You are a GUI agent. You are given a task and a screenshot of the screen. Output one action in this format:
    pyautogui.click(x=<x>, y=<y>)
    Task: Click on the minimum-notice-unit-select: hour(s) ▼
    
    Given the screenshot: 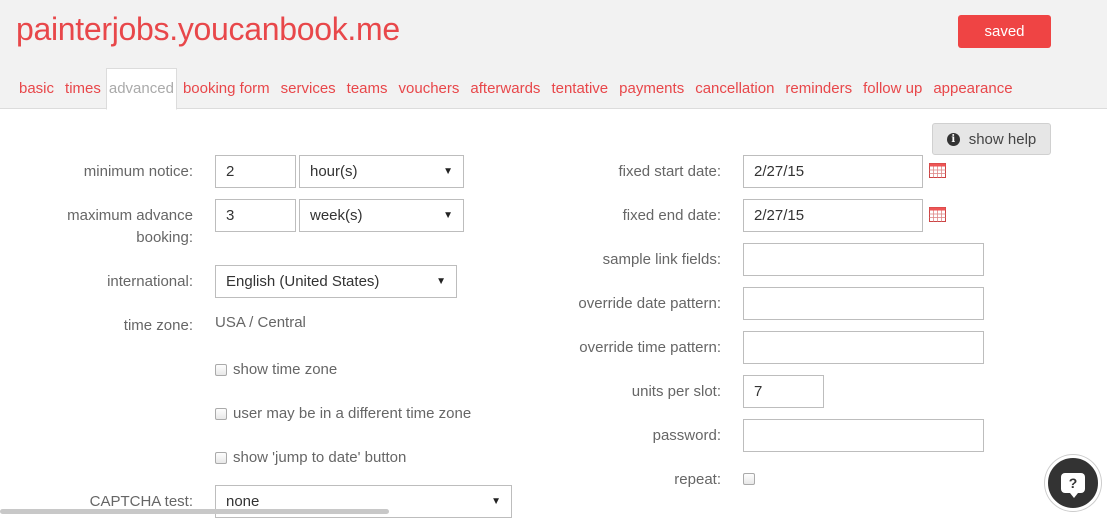 What is the action you would take?
    pyautogui.click(x=381, y=171)
    